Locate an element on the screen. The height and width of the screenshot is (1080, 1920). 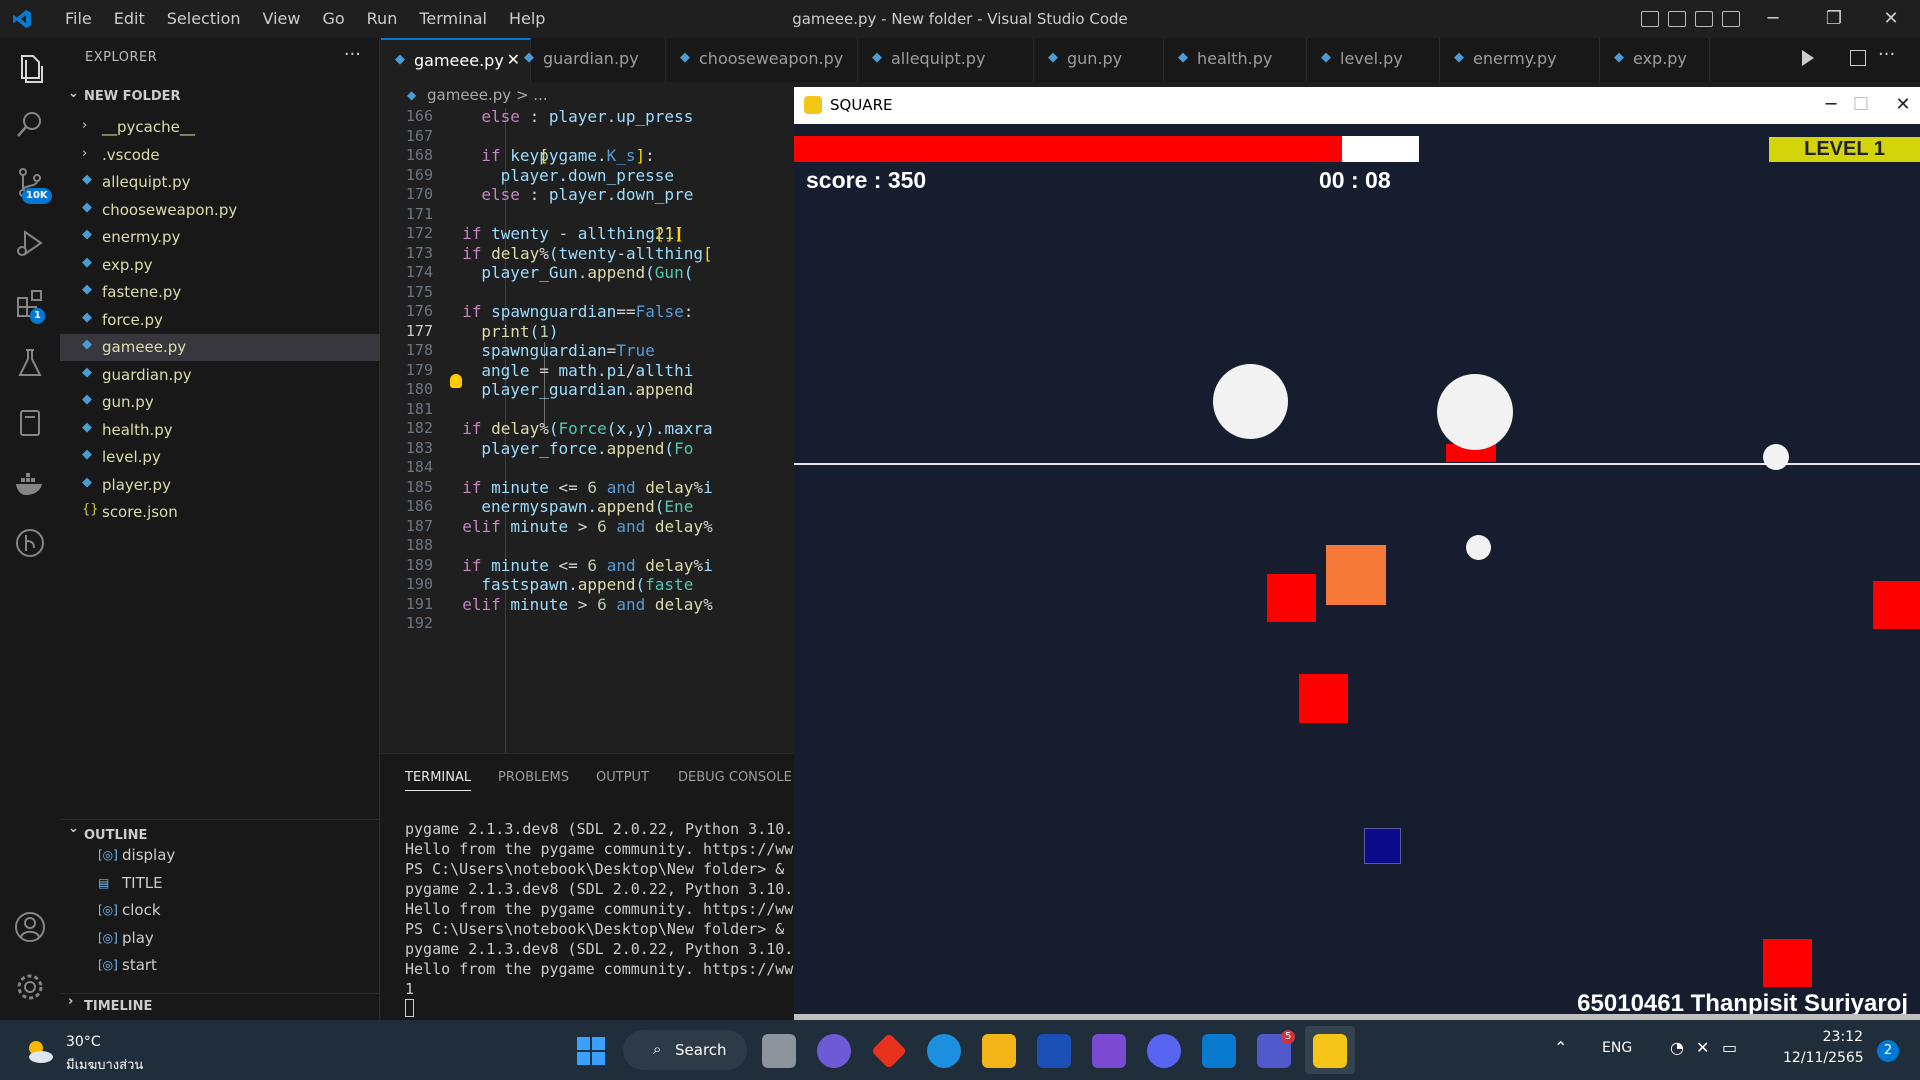
explorer-icon is located at coordinates (30, 69).